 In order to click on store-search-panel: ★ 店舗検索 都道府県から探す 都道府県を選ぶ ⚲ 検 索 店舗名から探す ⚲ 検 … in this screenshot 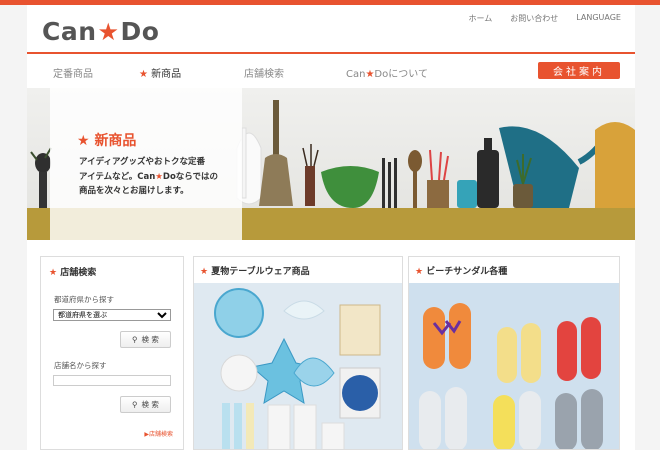, I will do `click(112, 353)`.